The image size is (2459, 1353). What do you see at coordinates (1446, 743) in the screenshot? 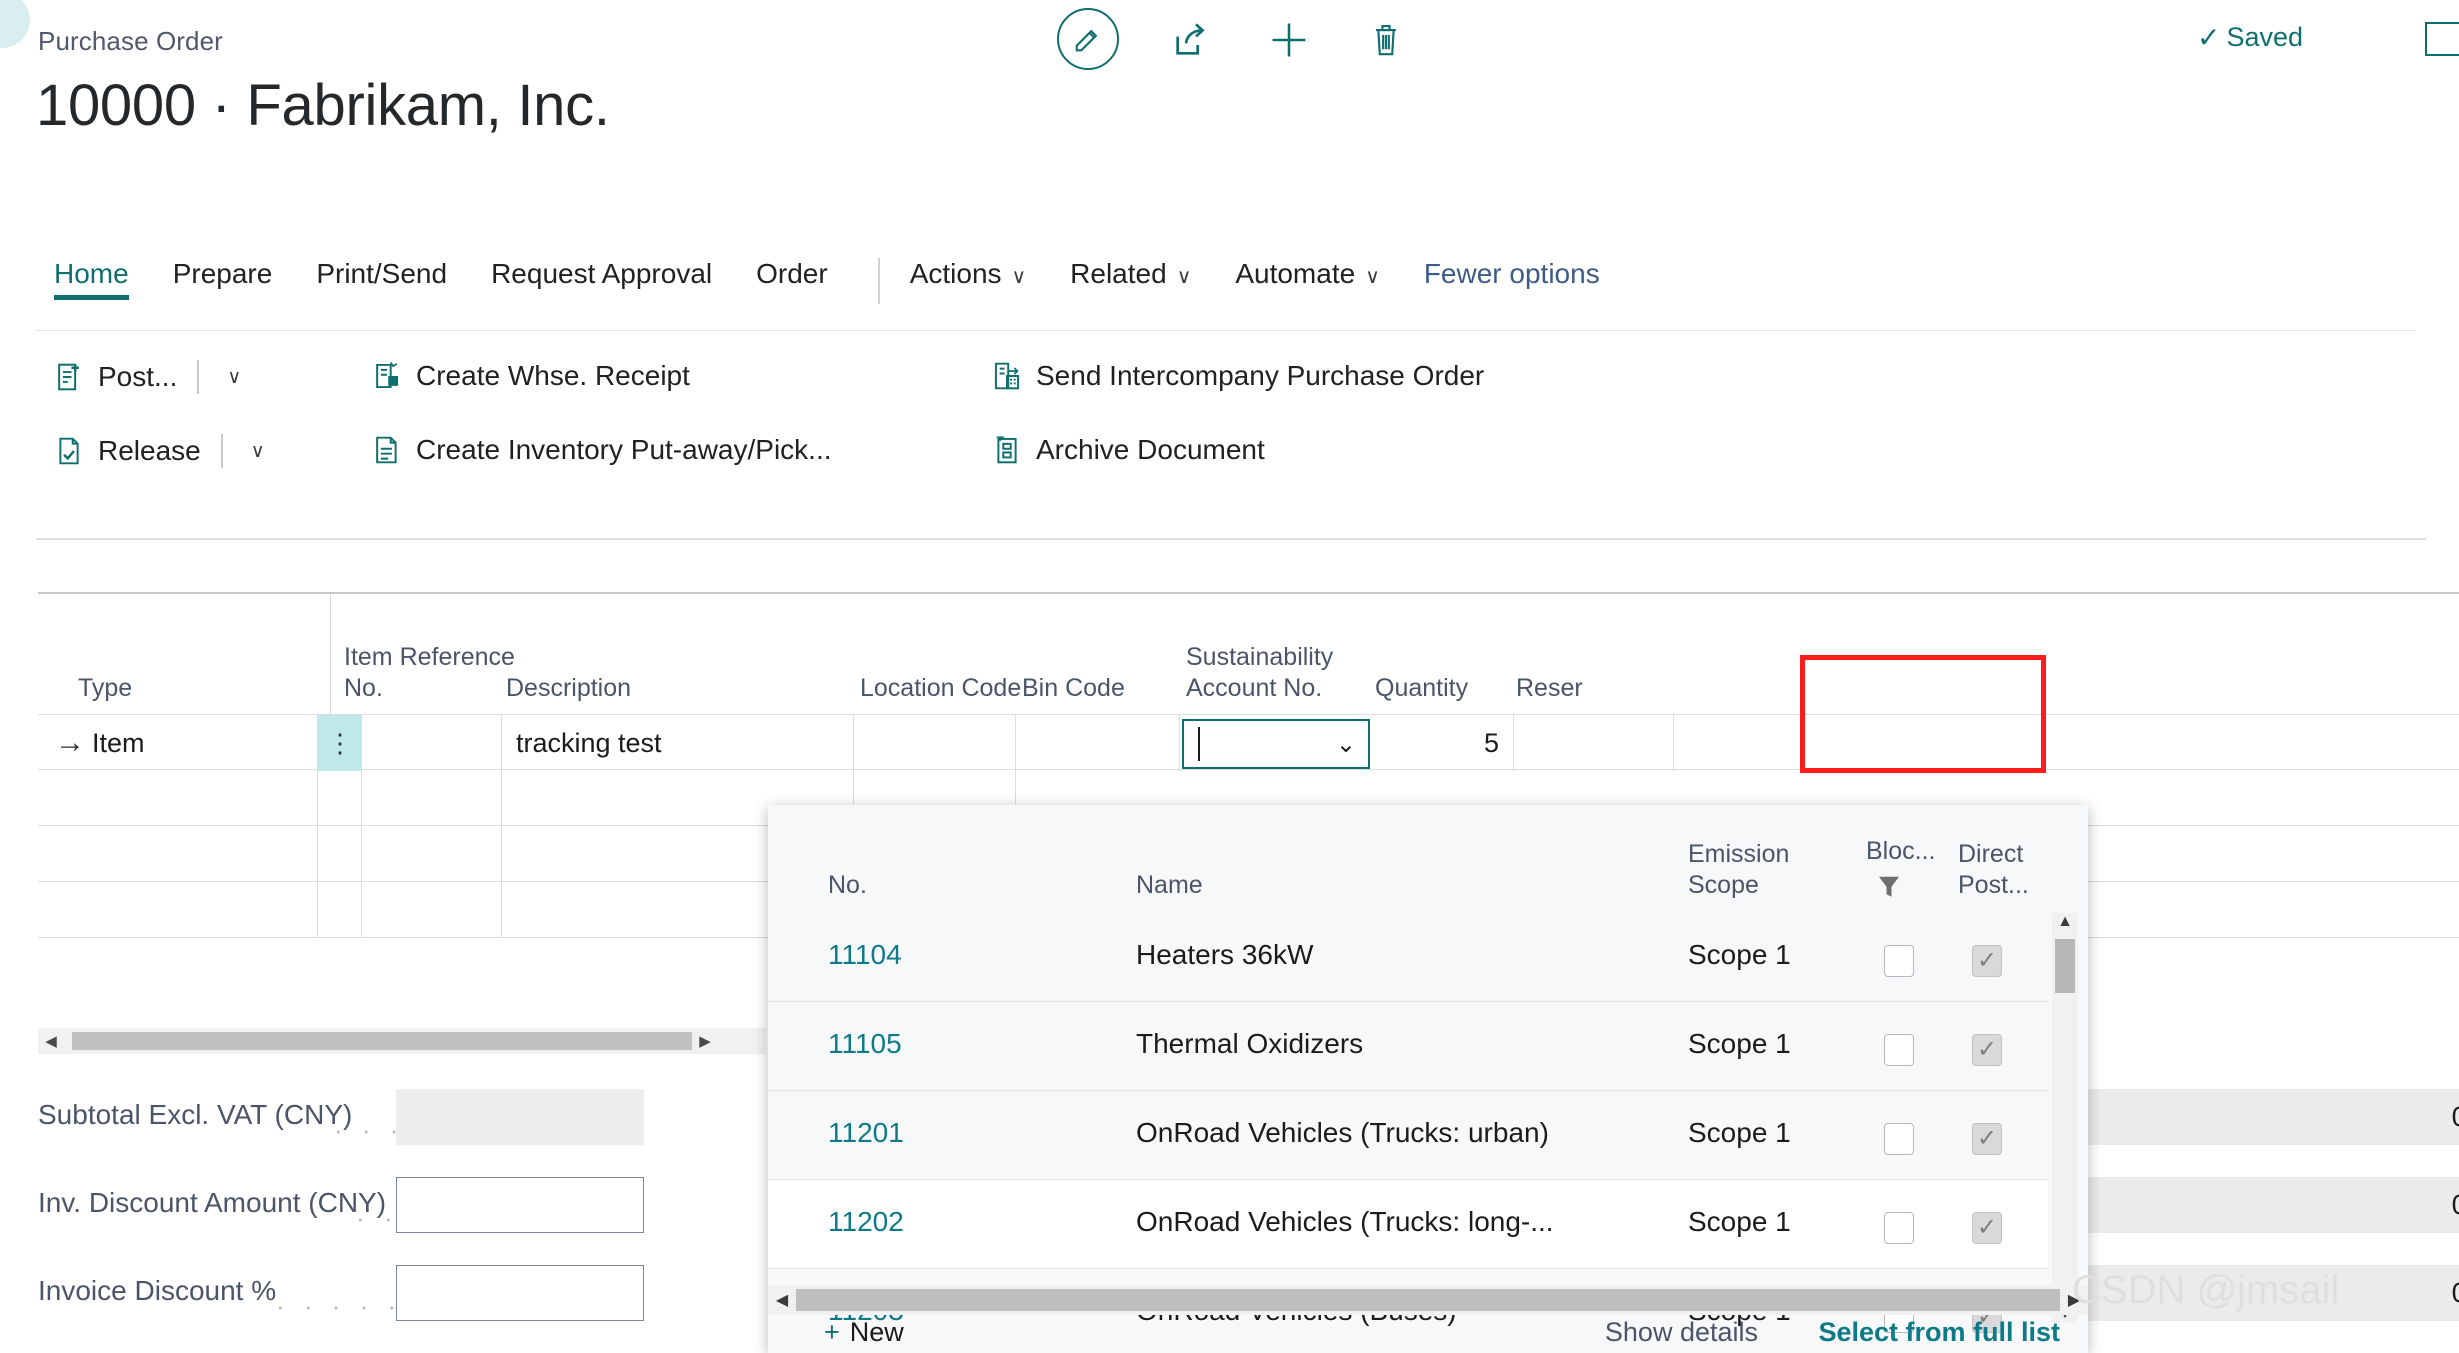
I see `cell-quantity: 5` at bounding box center [1446, 743].